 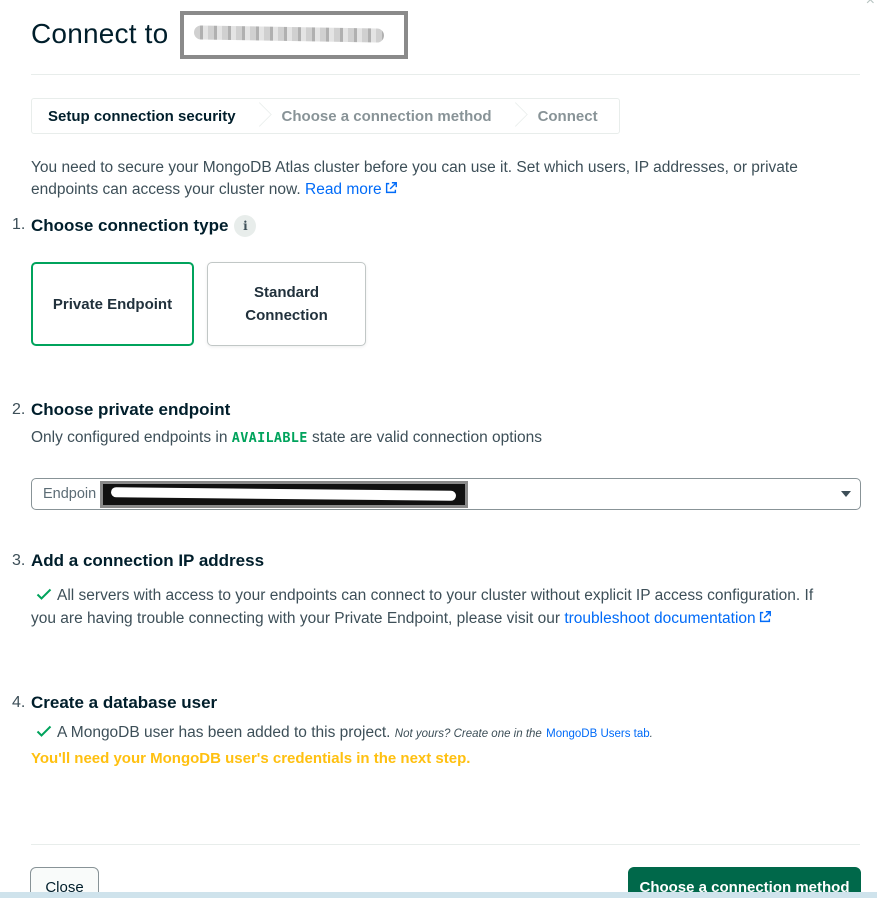 What do you see at coordinates (19, 224) in the screenshot?
I see `section-number: 1.` at bounding box center [19, 224].